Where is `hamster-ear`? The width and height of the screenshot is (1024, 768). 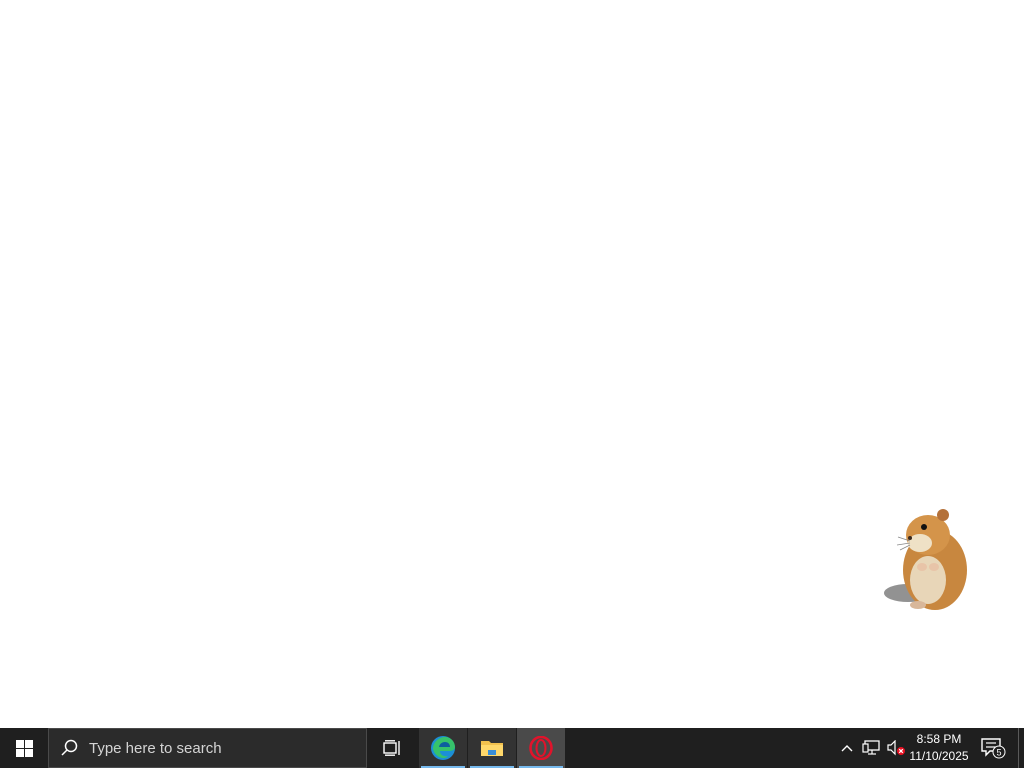 hamster-ear is located at coordinates (943, 515).